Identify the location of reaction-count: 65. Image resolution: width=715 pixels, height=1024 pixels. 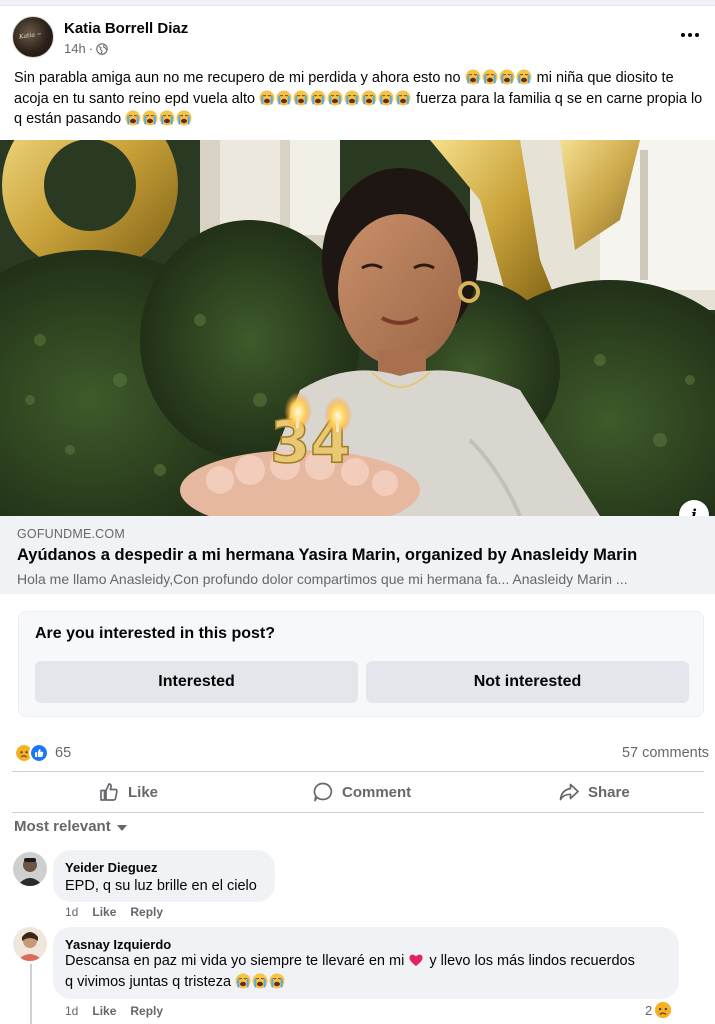
(63, 753).